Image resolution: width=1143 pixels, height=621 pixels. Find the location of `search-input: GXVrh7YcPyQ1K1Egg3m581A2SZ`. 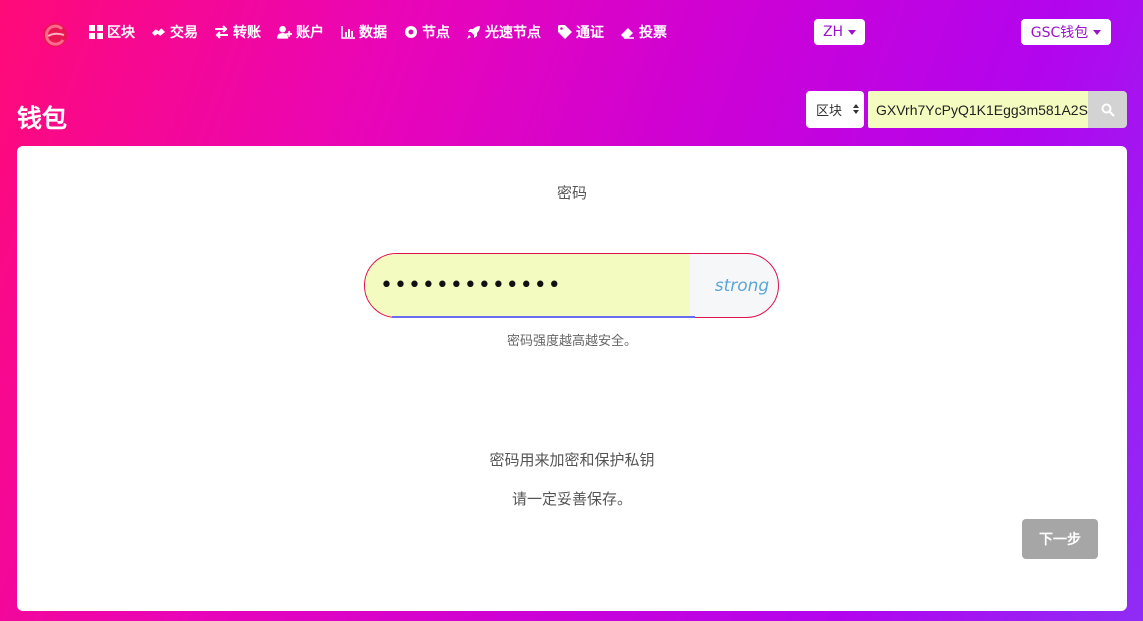

search-input: GXVrh7YcPyQ1K1Egg3m581A2SZ is located at coordinates (978, 109).